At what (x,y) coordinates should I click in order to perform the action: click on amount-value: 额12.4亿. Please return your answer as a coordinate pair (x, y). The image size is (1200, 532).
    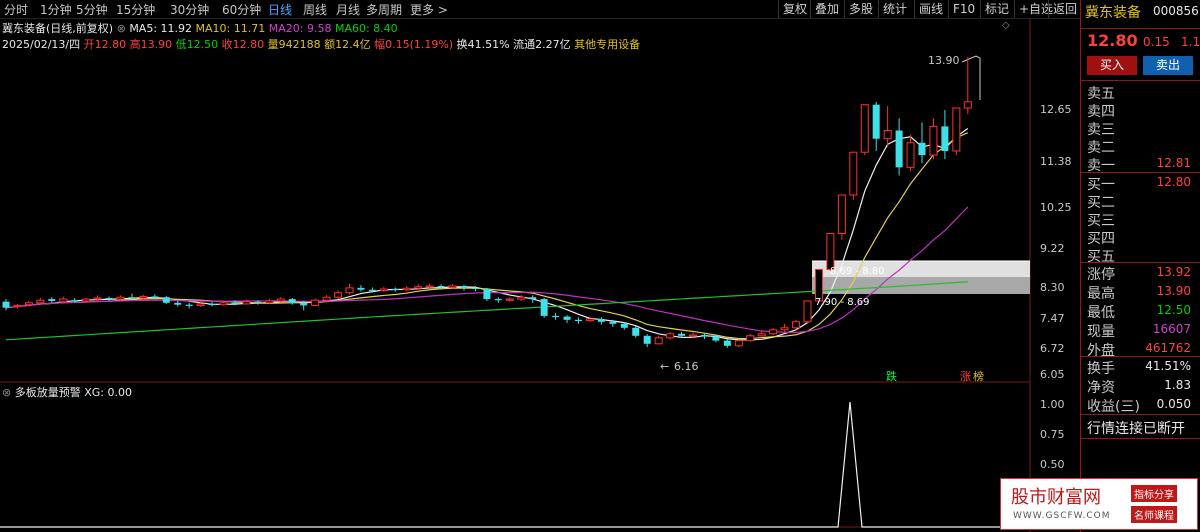
    Looking at the image, I should click on (347, 44).